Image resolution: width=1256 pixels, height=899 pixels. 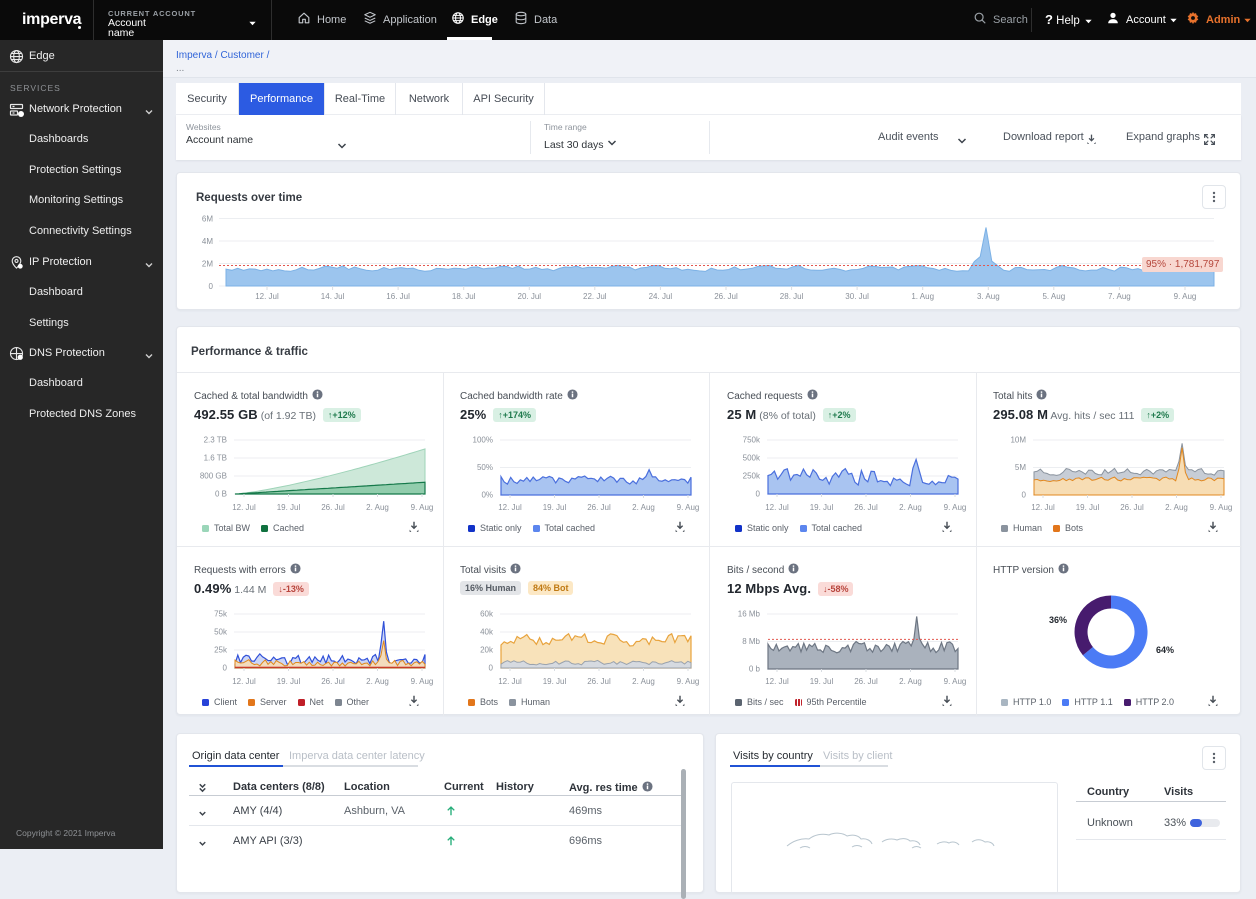 What do you see at coordinates (1058, 620) in the screenshot?
I see `svg-text: 36%` at bounding box center [1058, 620].